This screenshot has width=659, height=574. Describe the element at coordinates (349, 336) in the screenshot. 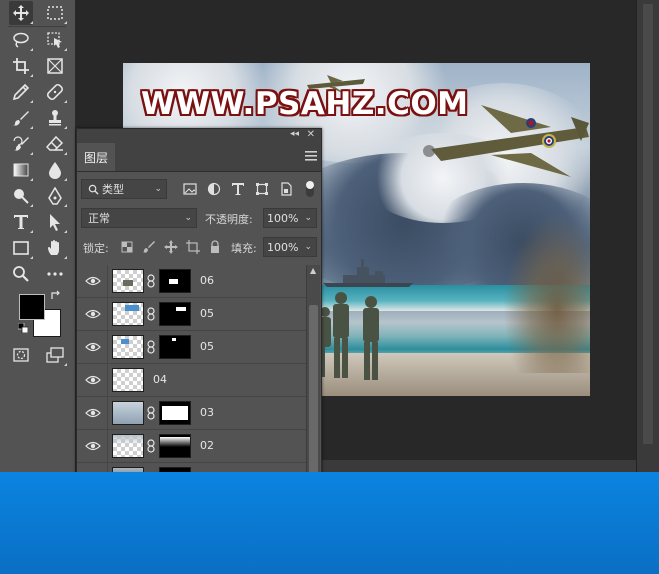

I see `soldiers-graphic` at that location.